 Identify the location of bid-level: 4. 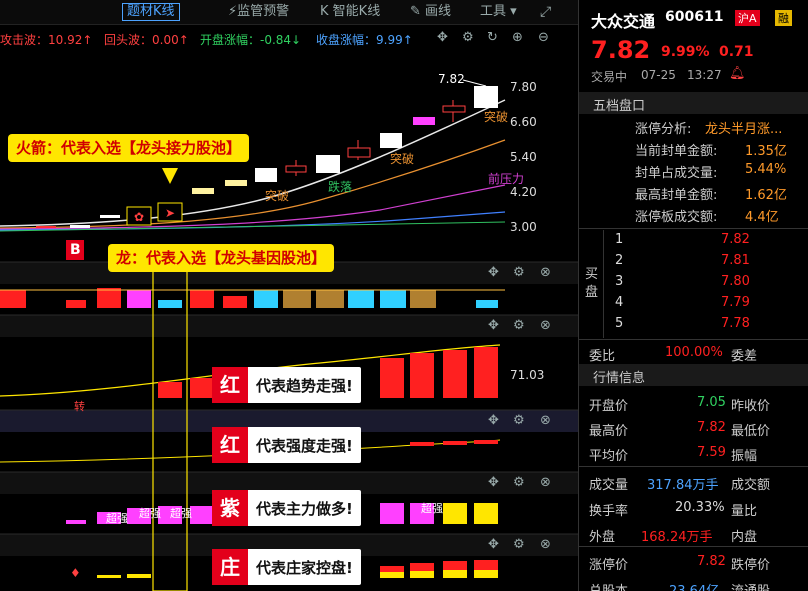
(619, 302).